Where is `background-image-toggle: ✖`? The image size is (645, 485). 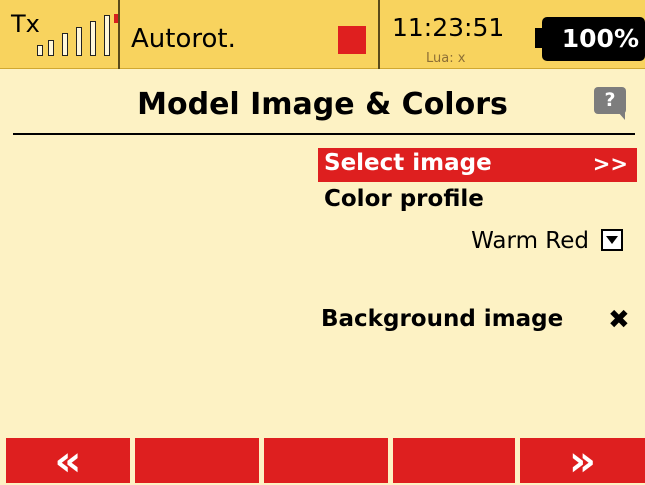
background-image-toggle: ✖ is located at coordinates (619, 320).